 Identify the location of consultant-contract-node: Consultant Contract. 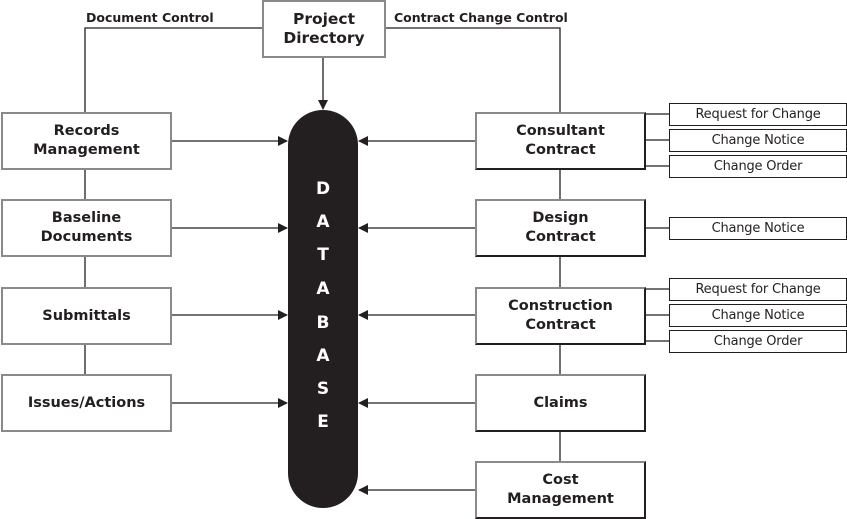
(560, 141).